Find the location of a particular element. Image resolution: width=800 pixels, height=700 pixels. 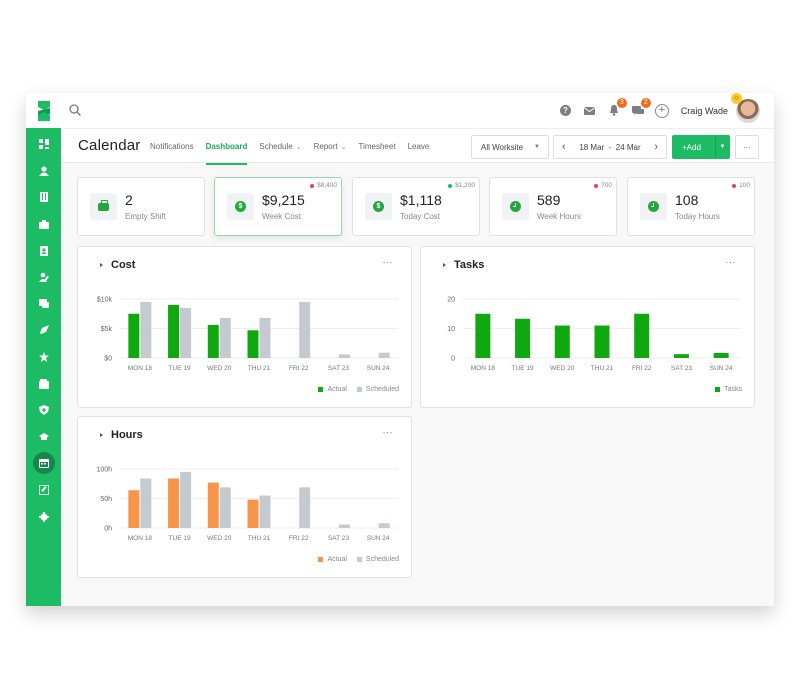

sidebar-item-dashboard is located at coordinates (43, 144).